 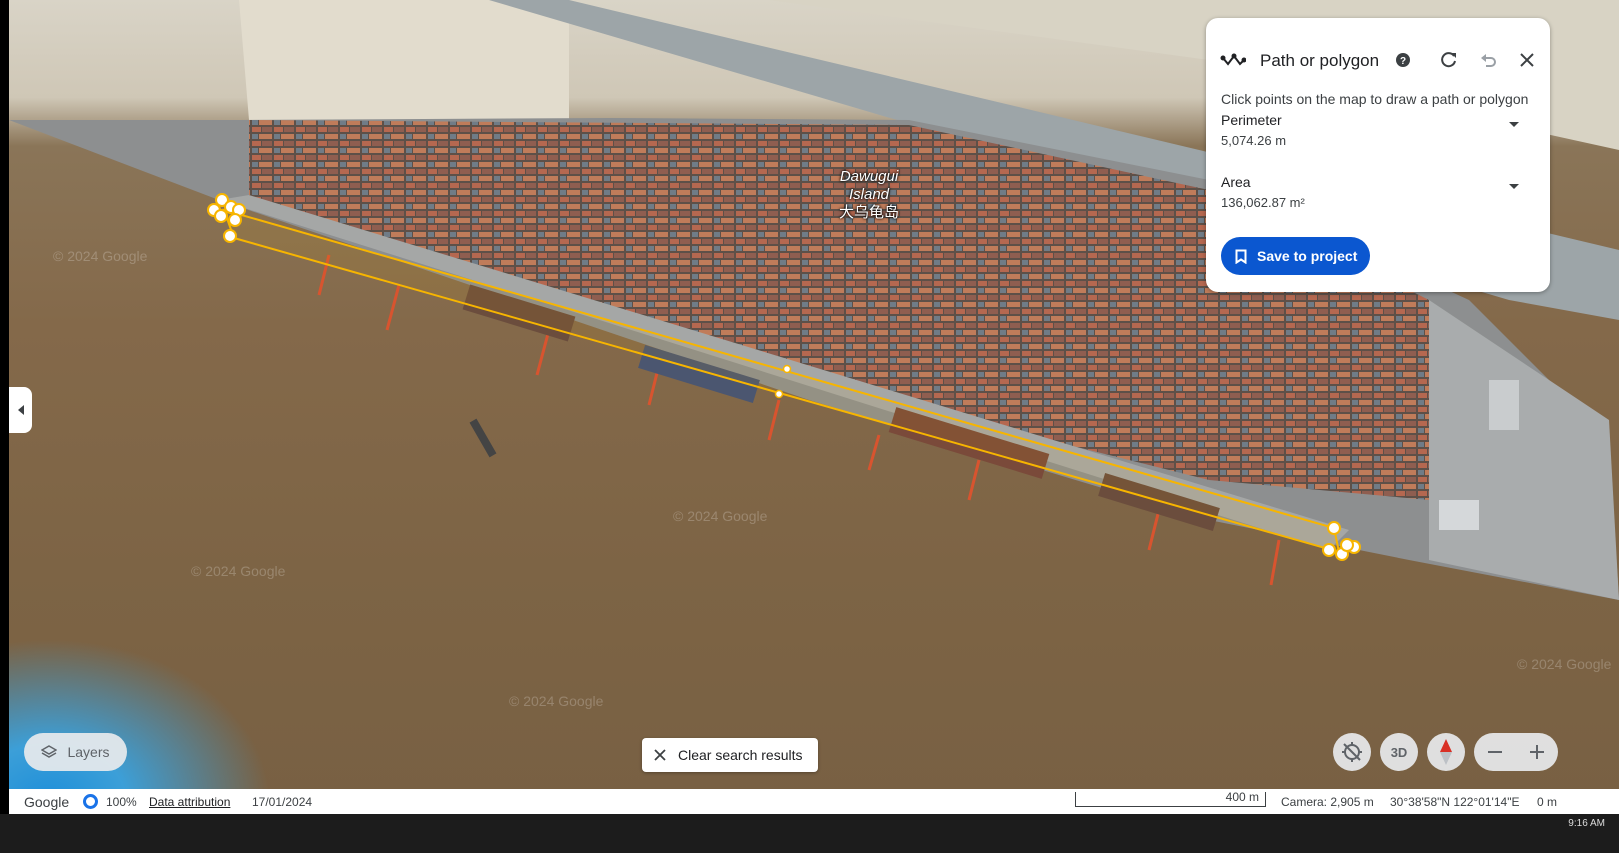 I want to click on location-crosshair-icon, so click(x=1352, y=752).